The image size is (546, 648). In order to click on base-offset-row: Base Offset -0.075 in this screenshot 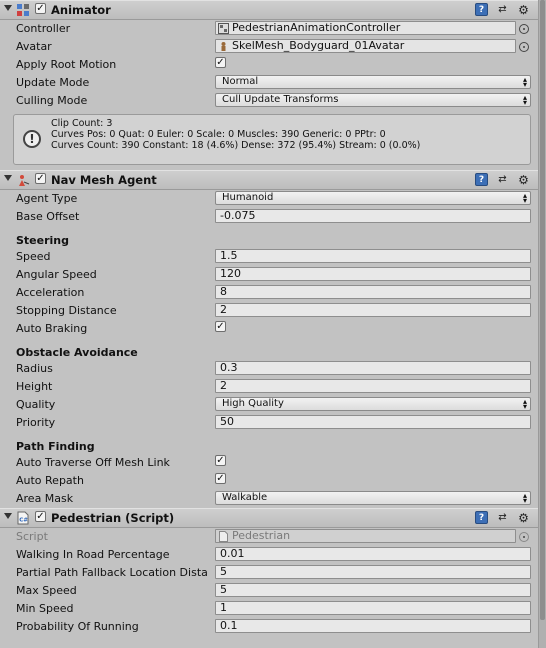, I will do `click(269, 217)`.